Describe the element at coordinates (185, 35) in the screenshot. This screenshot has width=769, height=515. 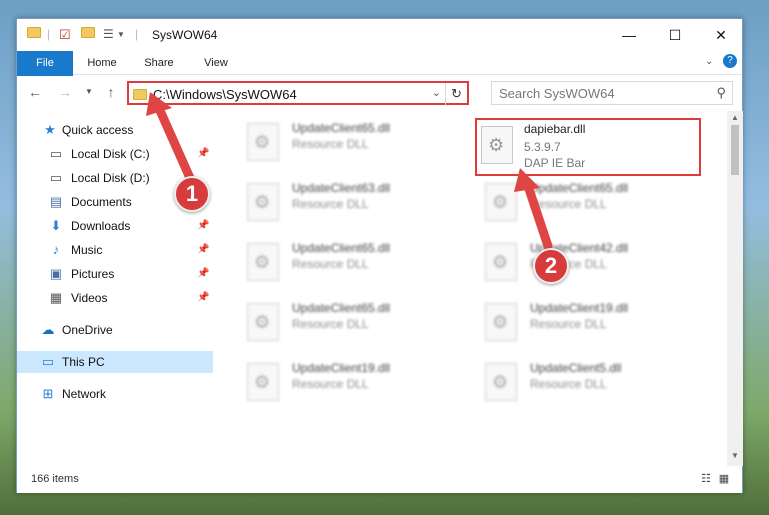
I see `window-title: SysWOW64` at that location.